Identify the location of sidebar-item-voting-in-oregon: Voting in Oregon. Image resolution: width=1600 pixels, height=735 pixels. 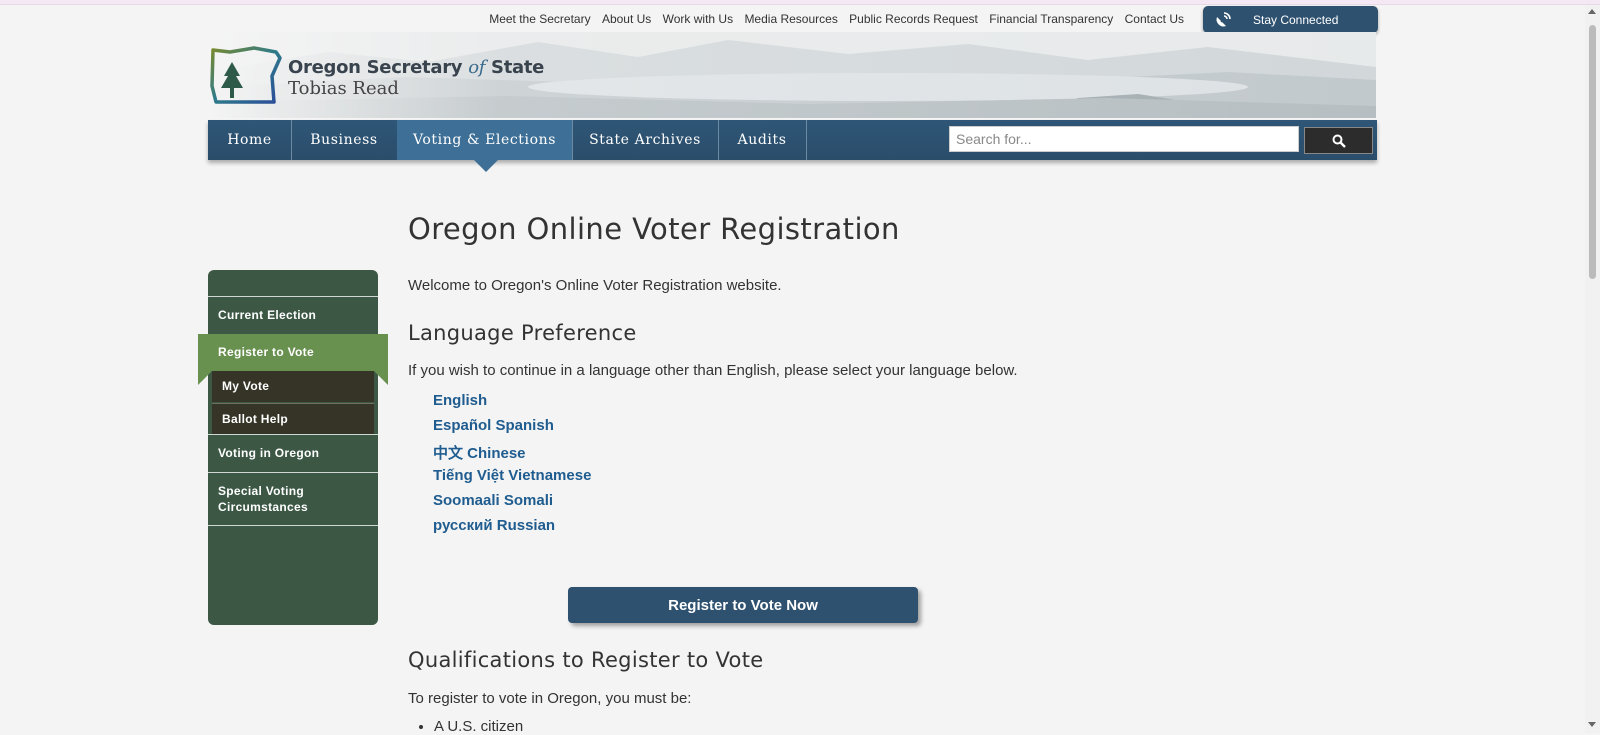
(293, 453).